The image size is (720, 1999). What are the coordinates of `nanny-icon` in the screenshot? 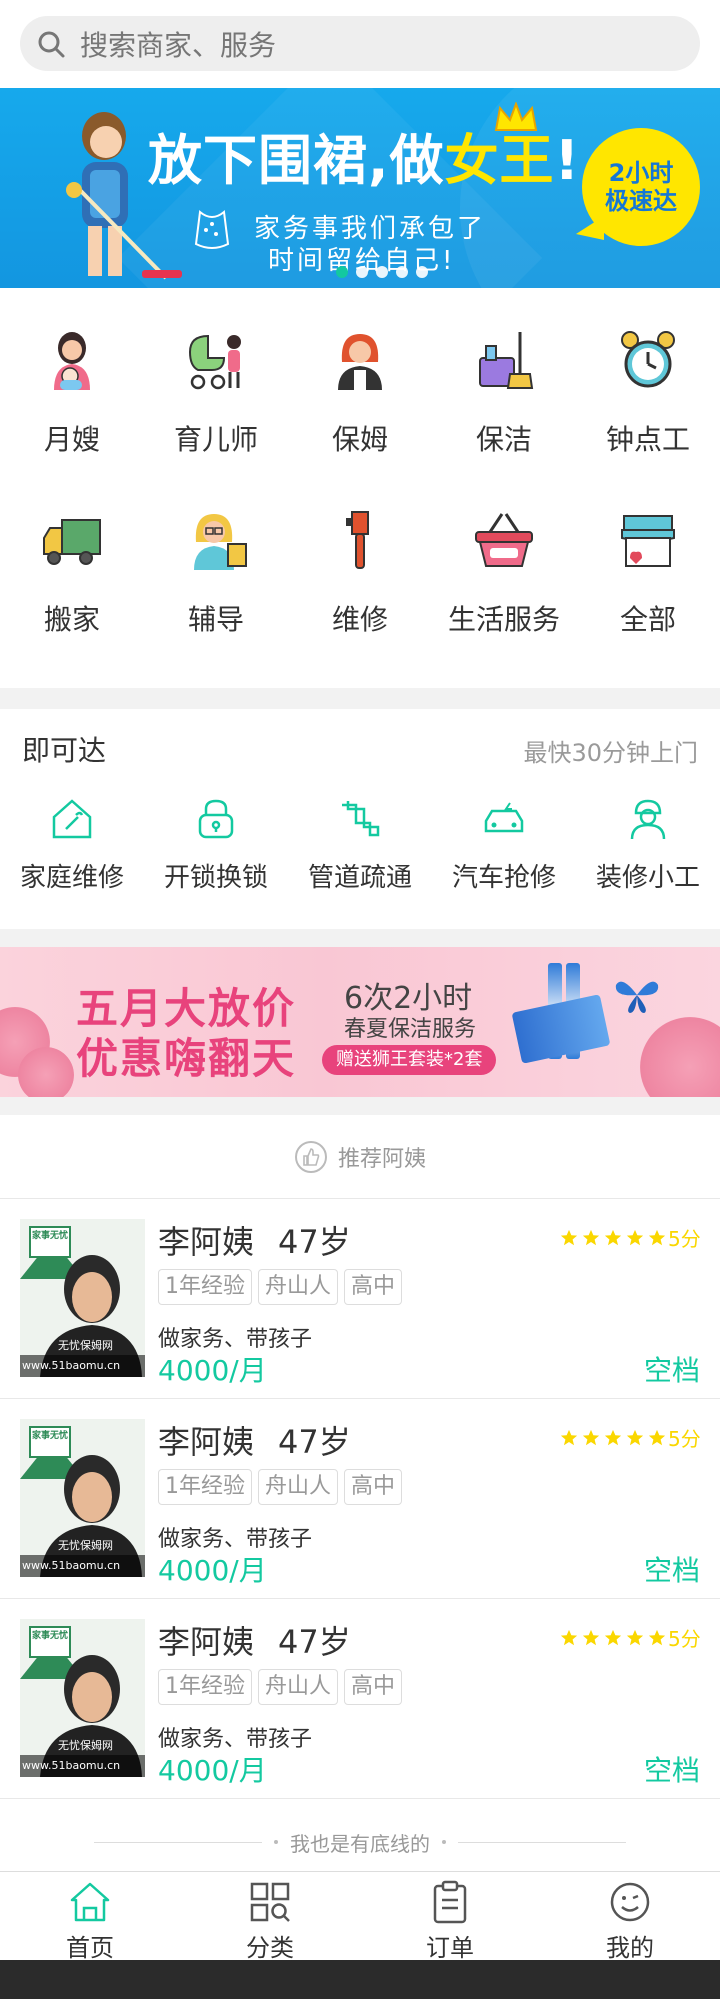 It's located at (360, 362).